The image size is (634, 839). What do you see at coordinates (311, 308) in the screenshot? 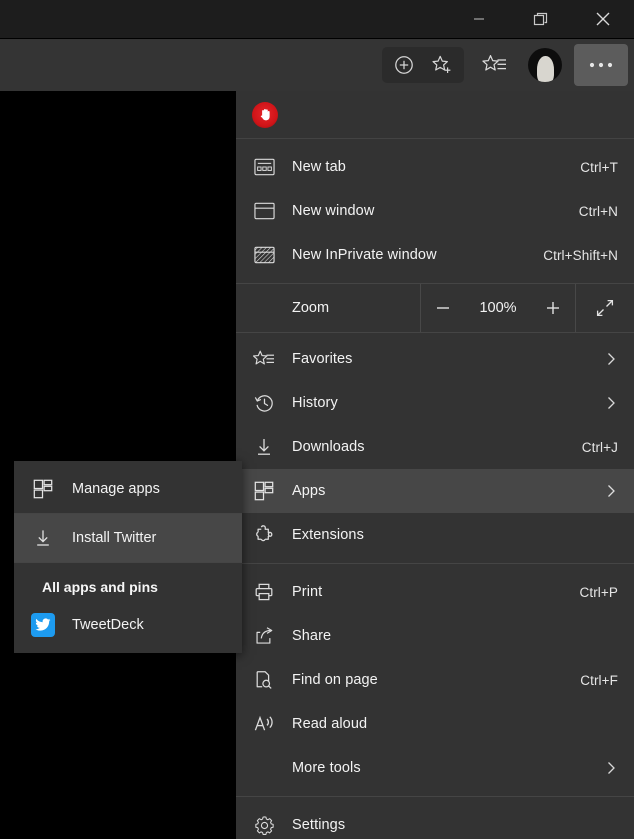
I see `zoom-label: Zoom` at bounding box center [311, 308].